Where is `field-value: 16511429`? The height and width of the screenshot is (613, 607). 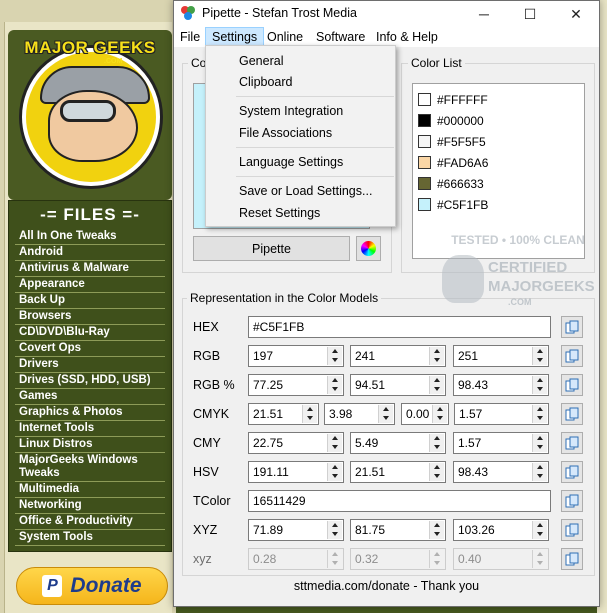 field-value: 16511429 is located at coordinates (279, 501).